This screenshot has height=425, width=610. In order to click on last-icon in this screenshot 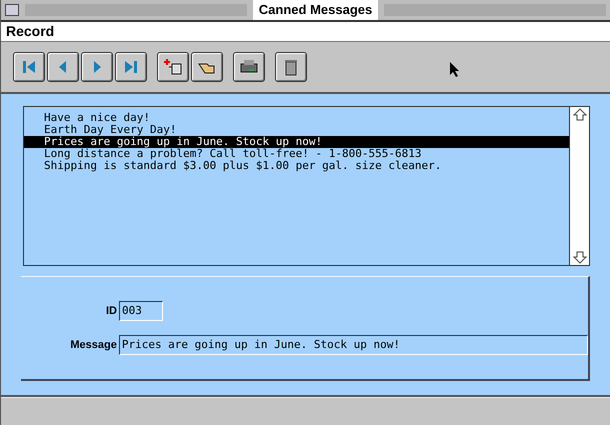, I will do `click(131, 67)`.